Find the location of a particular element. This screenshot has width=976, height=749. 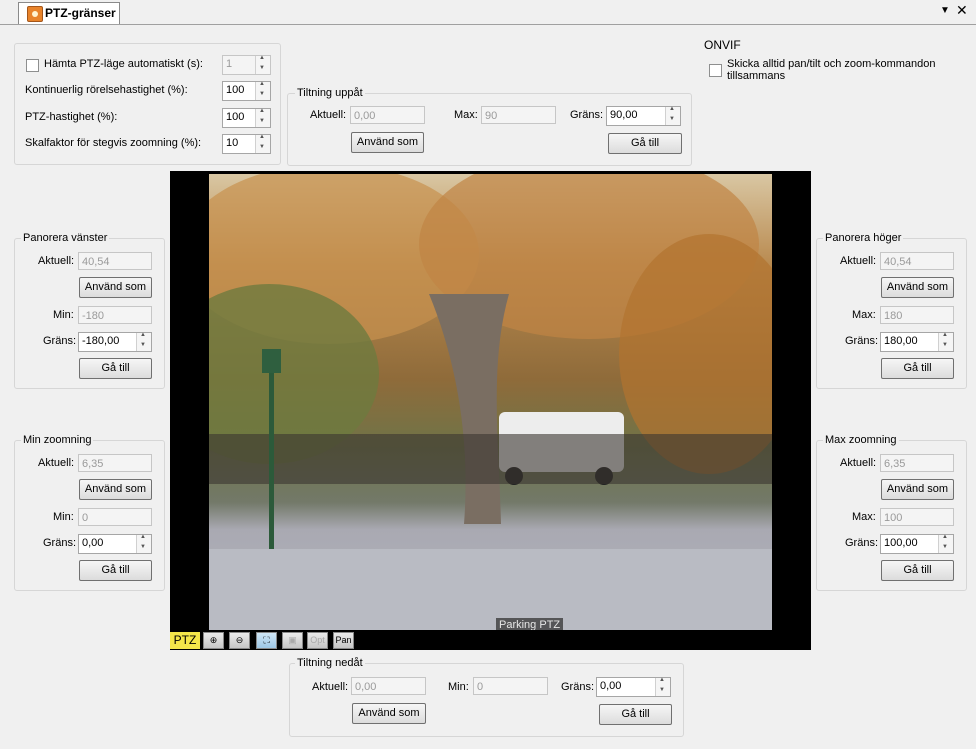

zoom-max-max-label: Max: is located at coordinates (864, 517).